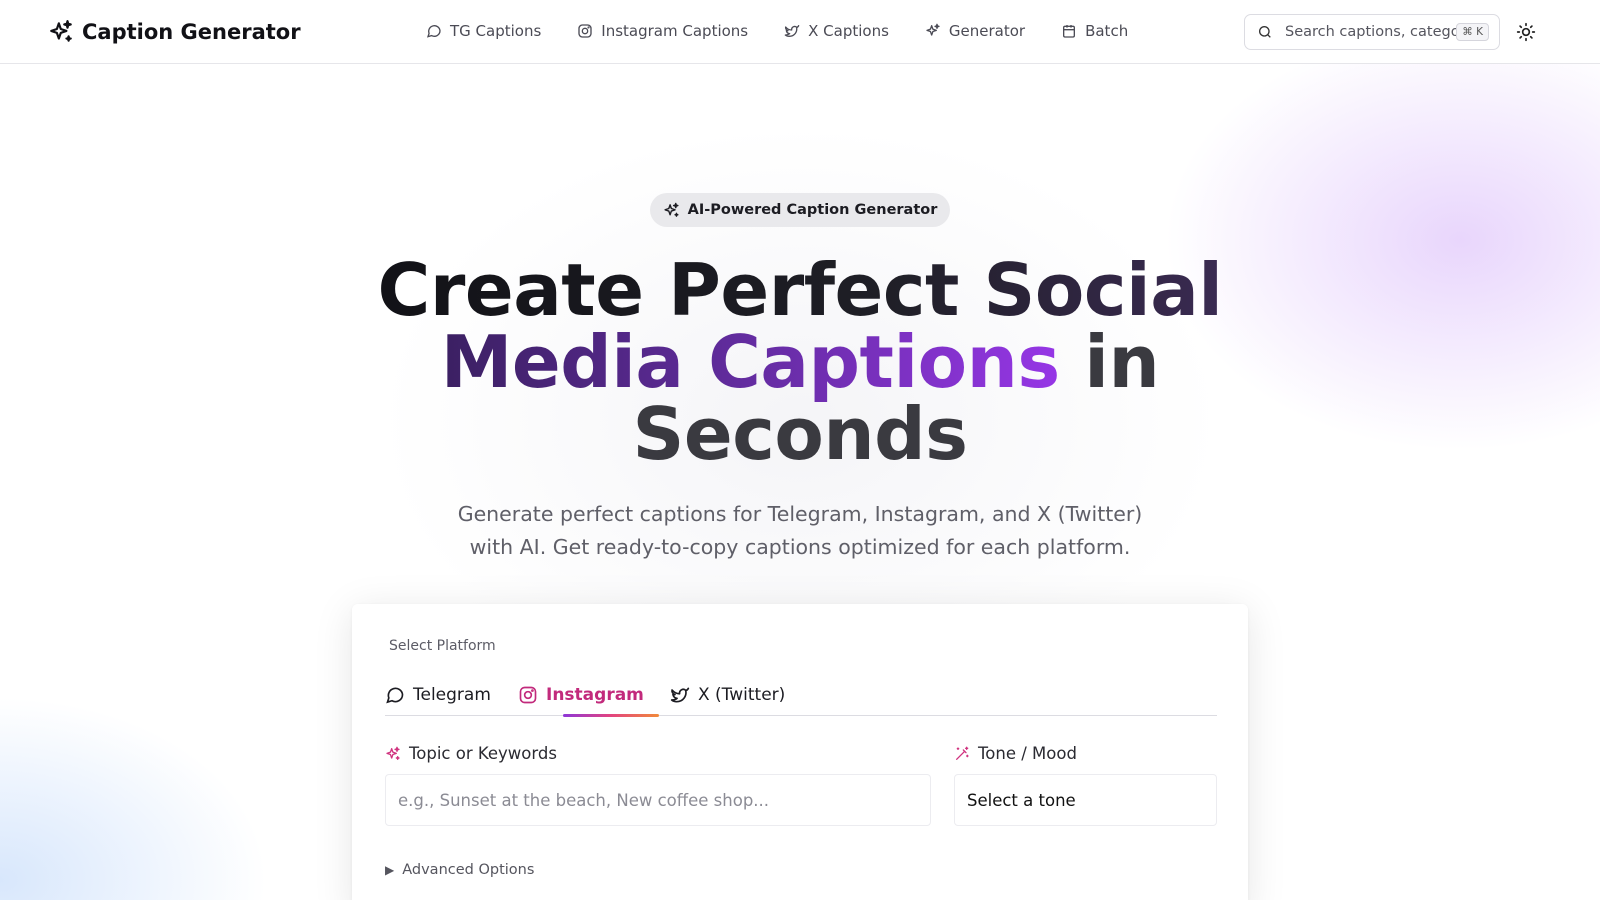 The image size is (1600, 900). I want to click on brand-logo: Caption Generator, so click(174, 32).